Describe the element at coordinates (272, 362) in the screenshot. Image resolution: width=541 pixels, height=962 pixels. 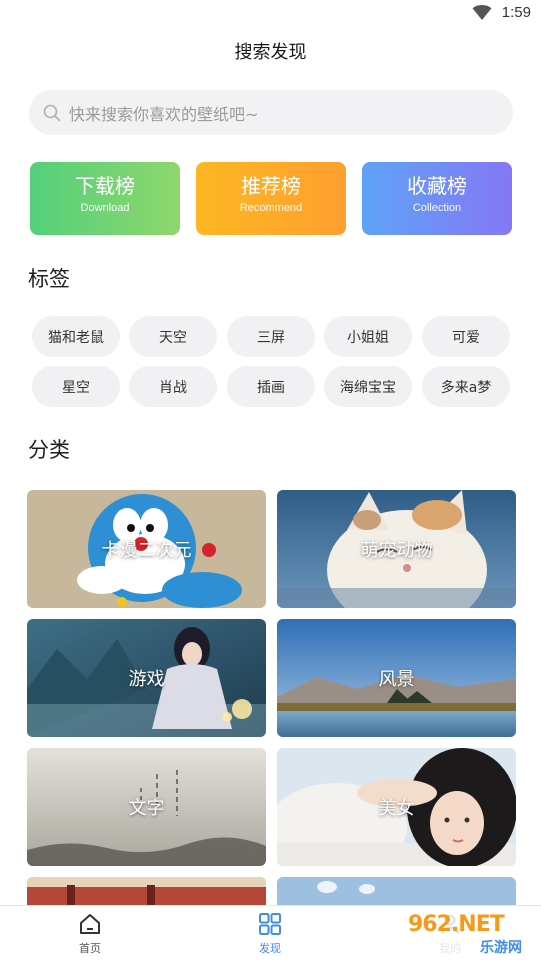
I see `tag-list: 猫和老鼠 天空 三屏 小姐姐 可爱 星空 肖战 插画 海绵宝宝 多来a梦` at that location.